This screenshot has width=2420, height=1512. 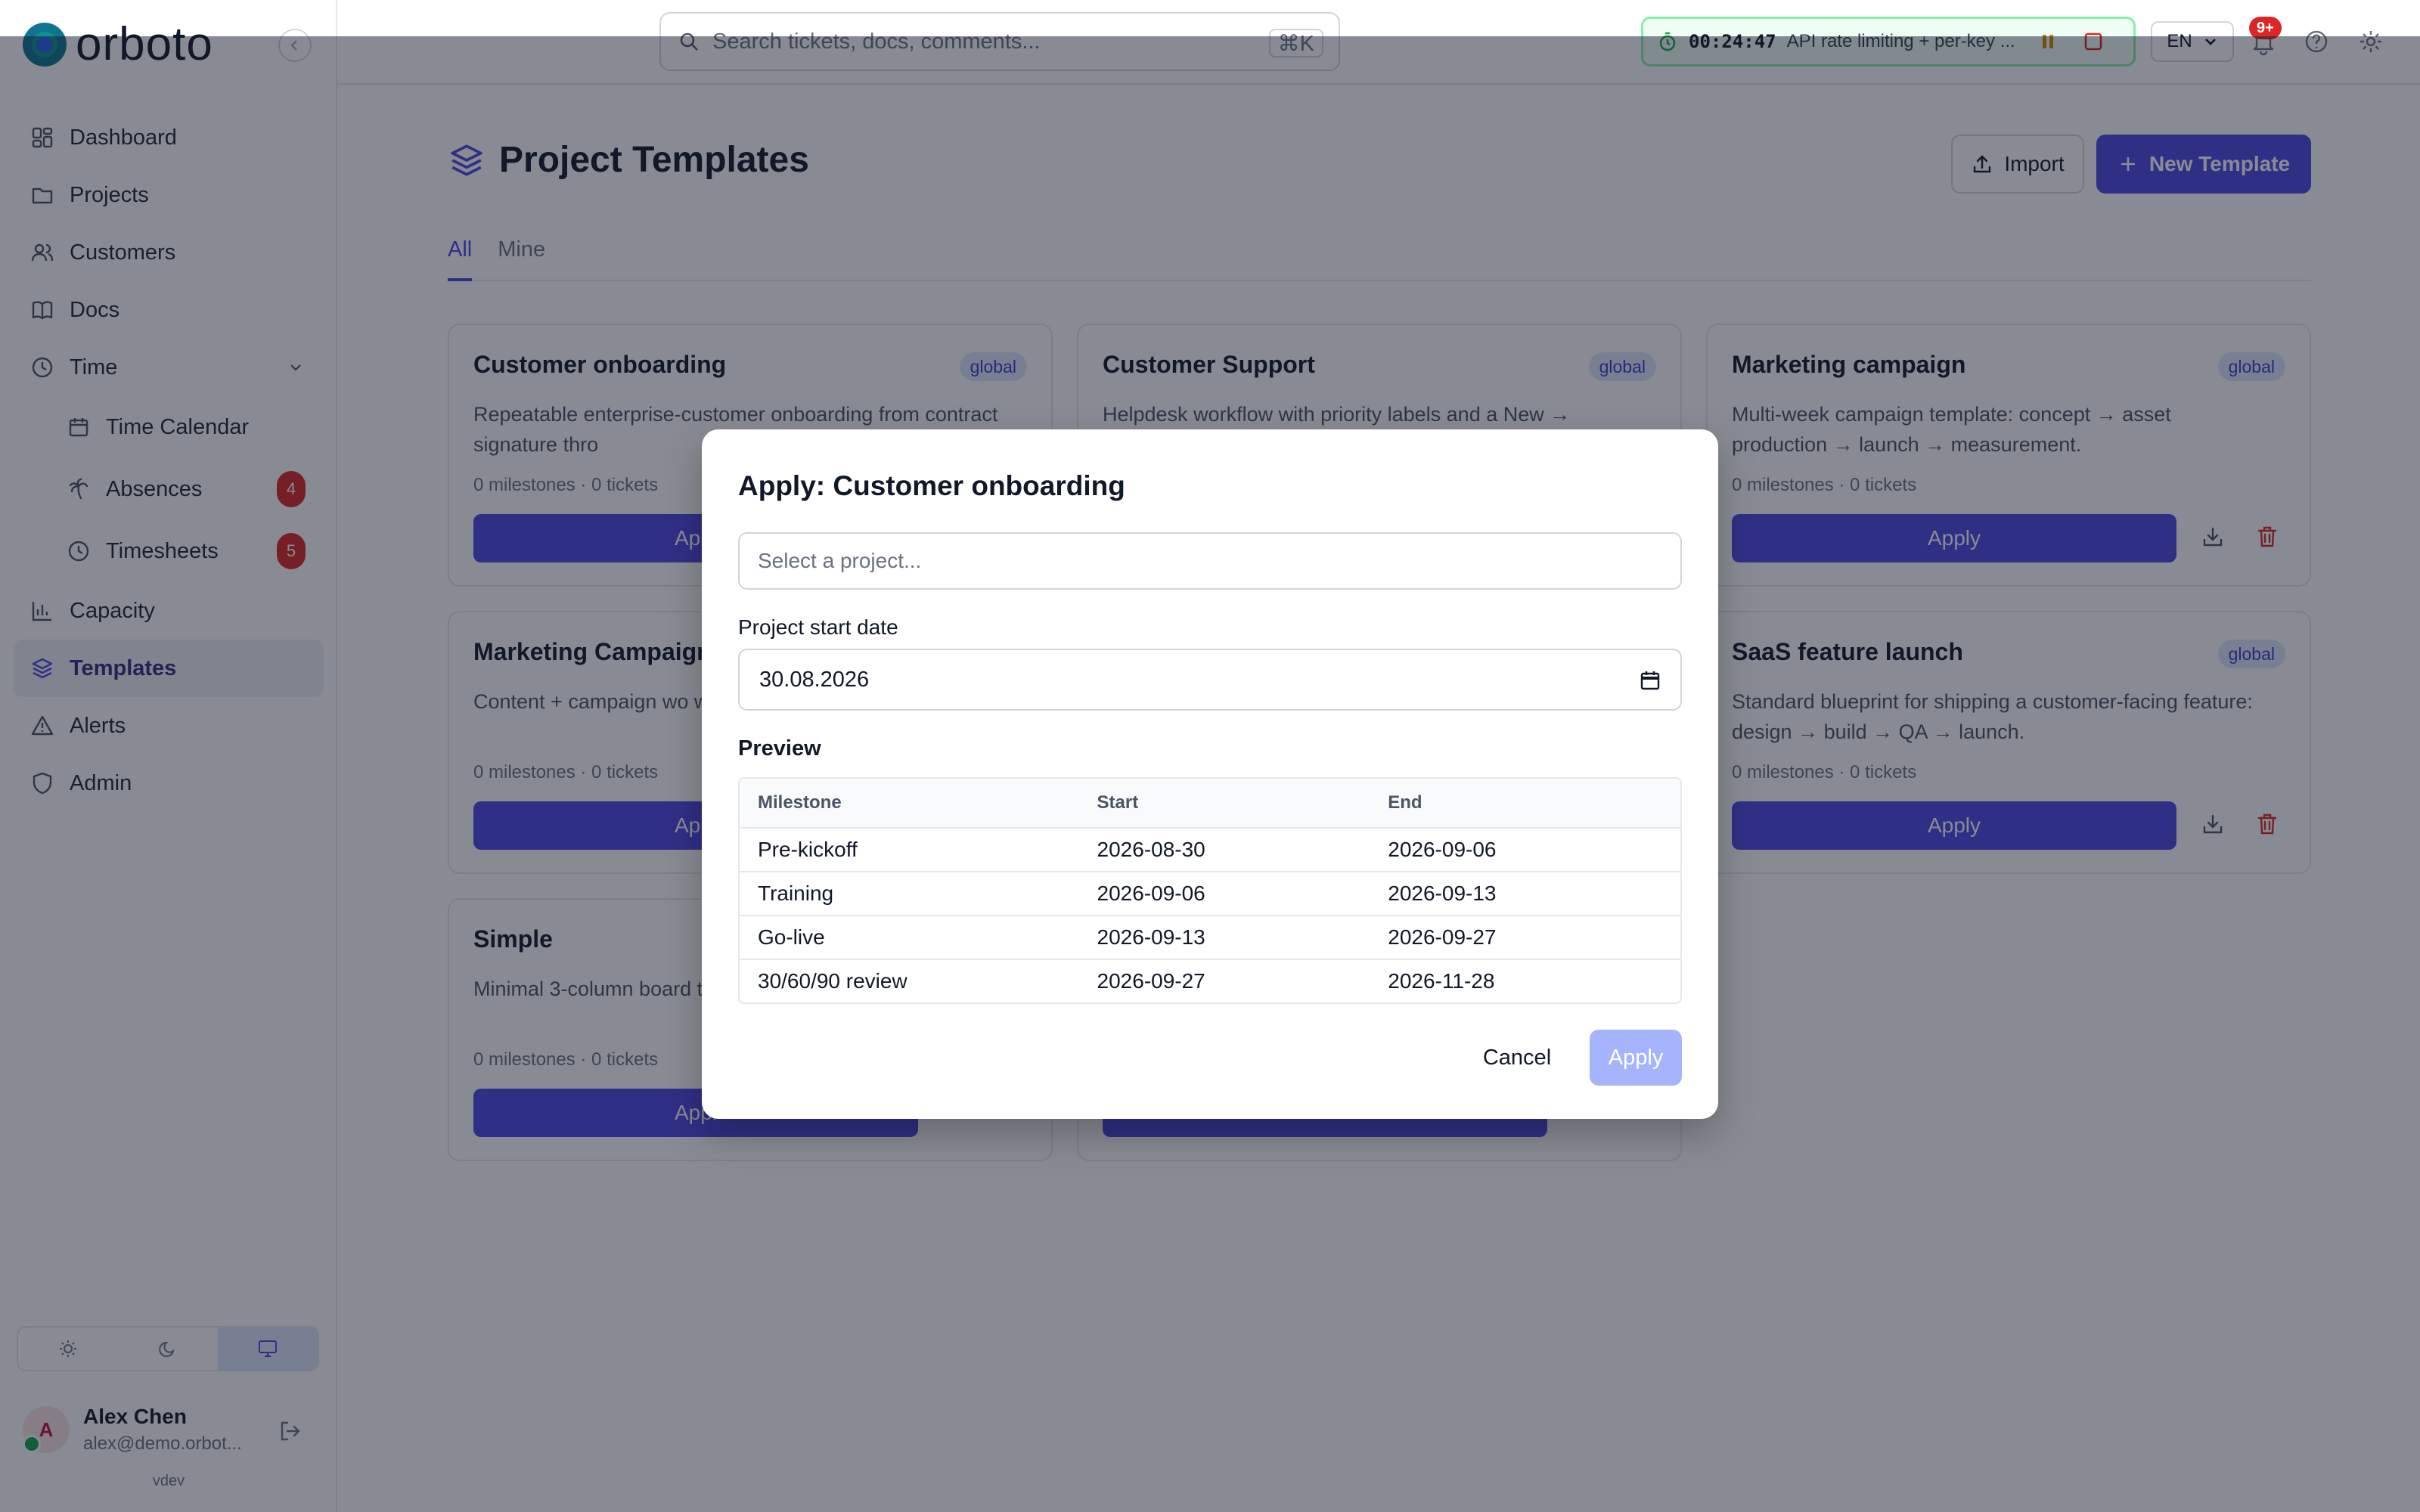 I want to click on column-header-end: End, so click(x=1405, y=803).